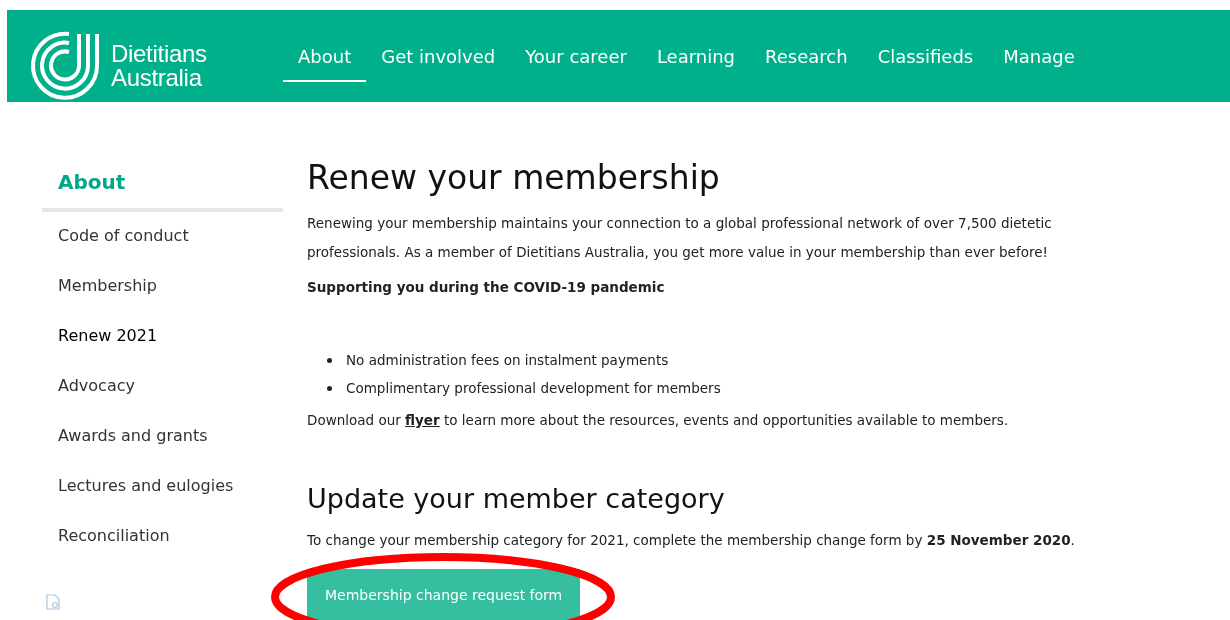 This screenshot has width=1230, height=620. What do you see at coordinates (444, 594) in the screenshot?
I see `change-form-button: Membership change request form` at bounding box center [444, 594].